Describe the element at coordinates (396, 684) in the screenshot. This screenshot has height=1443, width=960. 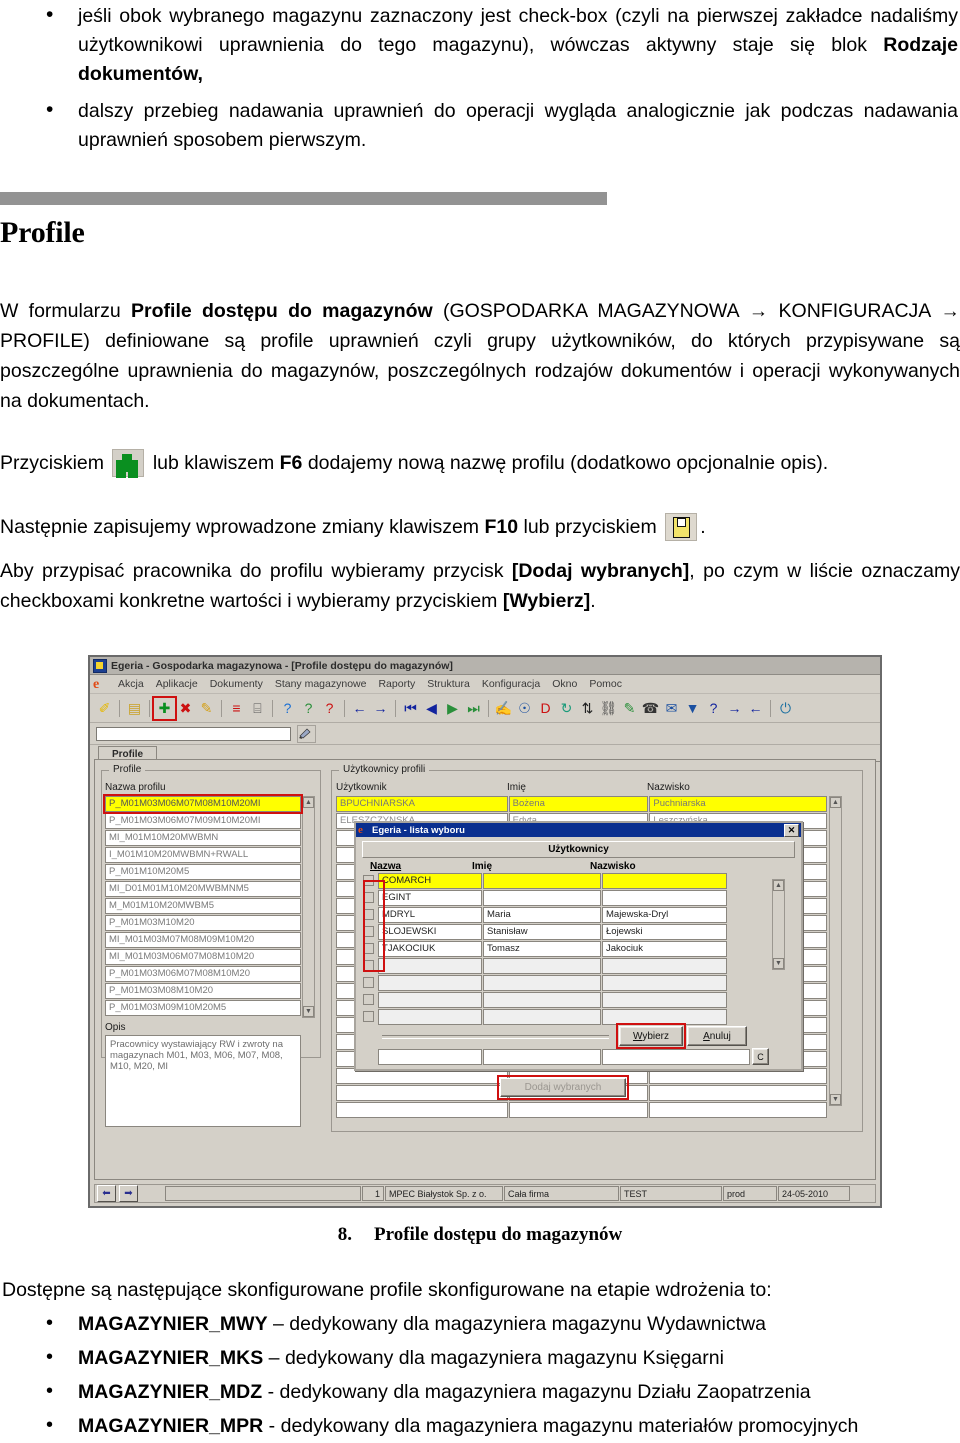
I see `menu-item-raporty: Raporty` at that location.